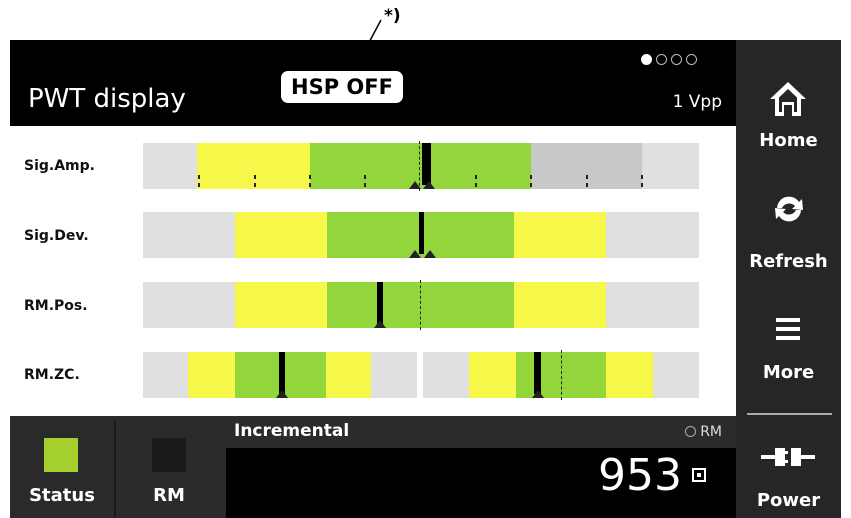 Image resolution: width=851 pixels, height=518 pixels. I want to click on rm-status-text: RM, so click(711, 432).